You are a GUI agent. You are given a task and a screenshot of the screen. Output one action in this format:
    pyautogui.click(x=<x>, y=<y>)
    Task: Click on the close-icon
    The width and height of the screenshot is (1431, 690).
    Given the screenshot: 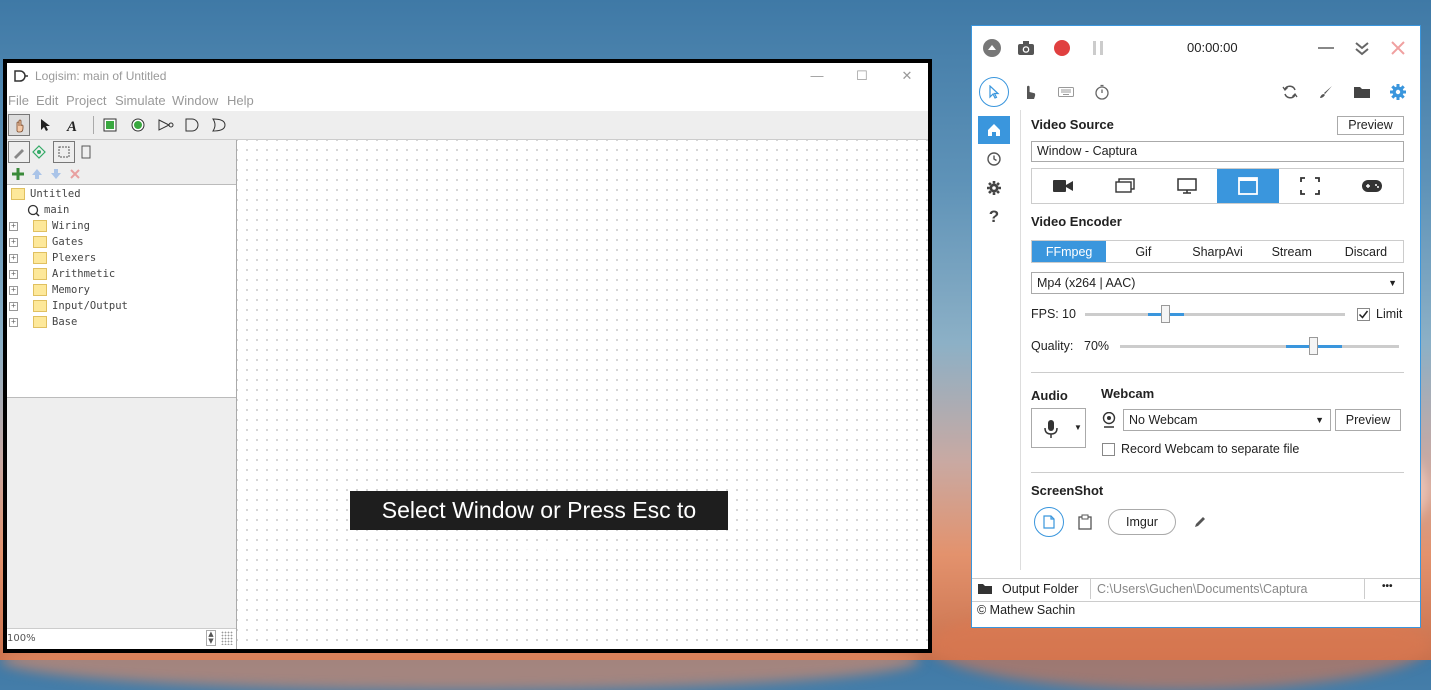 What is the action you would take?
    pyautogui.click(x=1398, y=48)
    